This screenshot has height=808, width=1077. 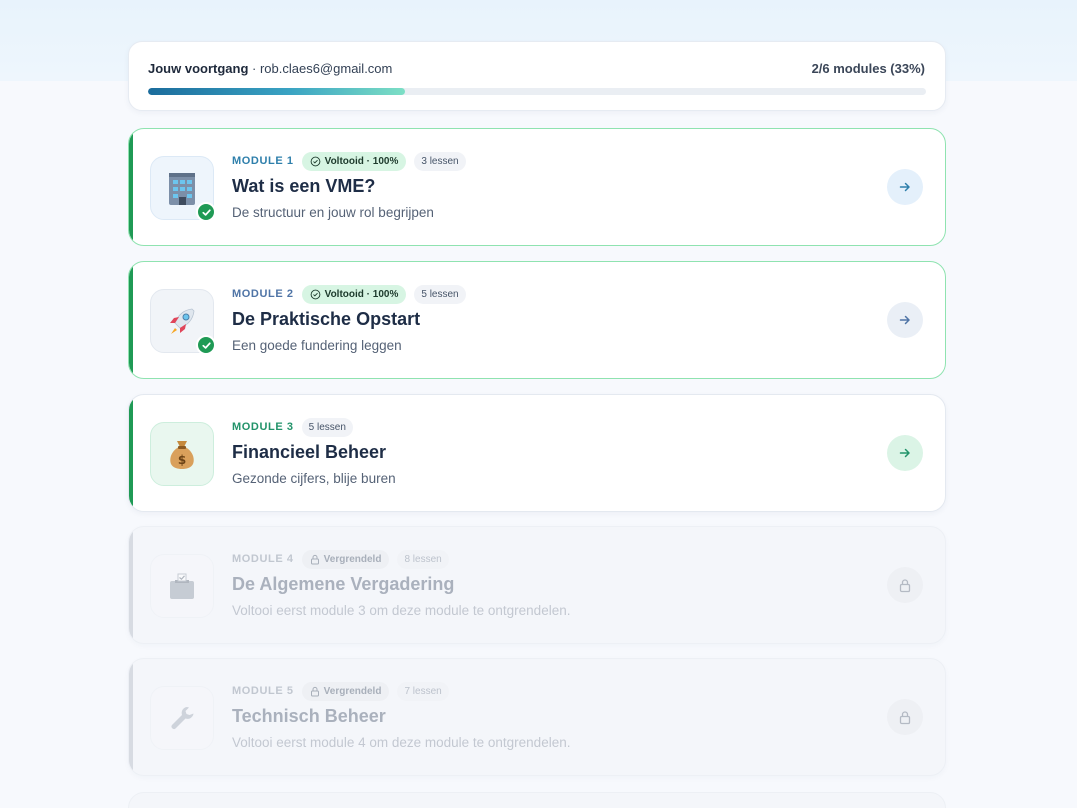 I want to click on module-subtitle: De structuur en jouw rol begrijpen, so click(x=333, y=212).